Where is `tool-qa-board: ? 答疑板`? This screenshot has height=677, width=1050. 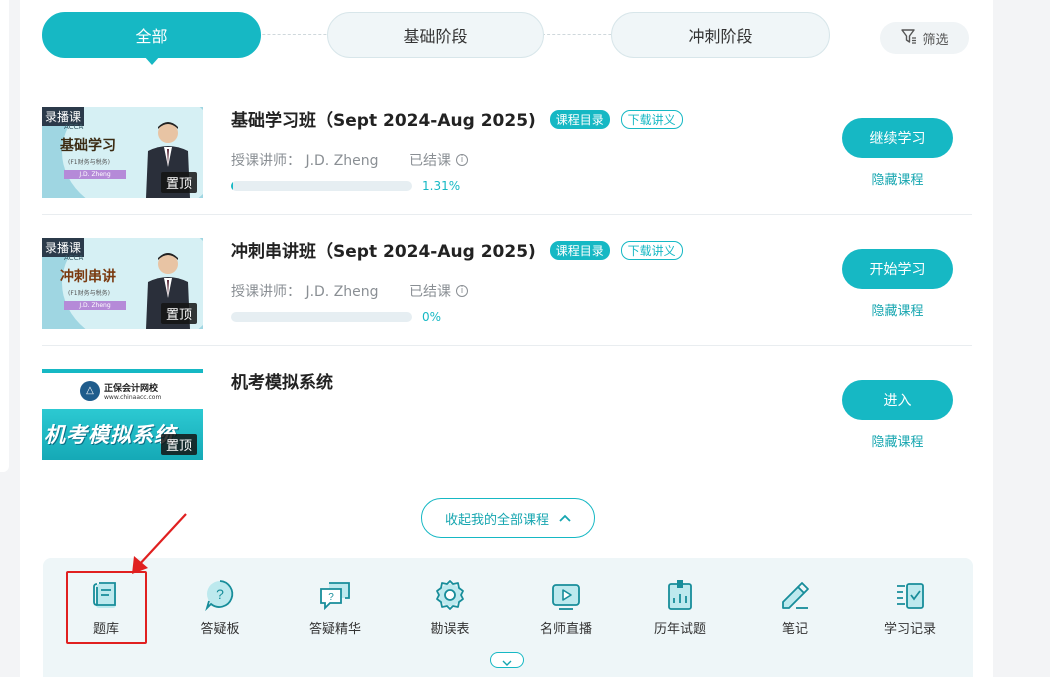 tool-qa-board: ? 答疑板 is located at coordinates (220, 608).